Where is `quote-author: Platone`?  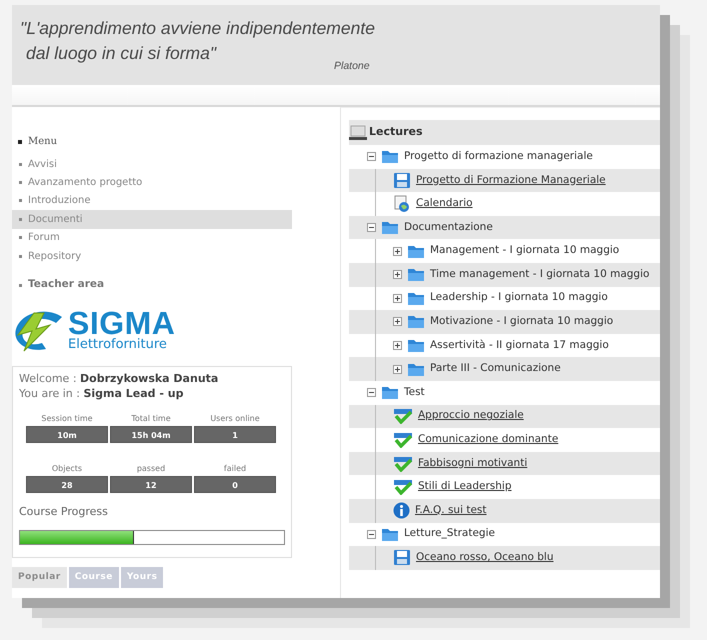 quote-author: Platone is located at coordinates (352, 66).